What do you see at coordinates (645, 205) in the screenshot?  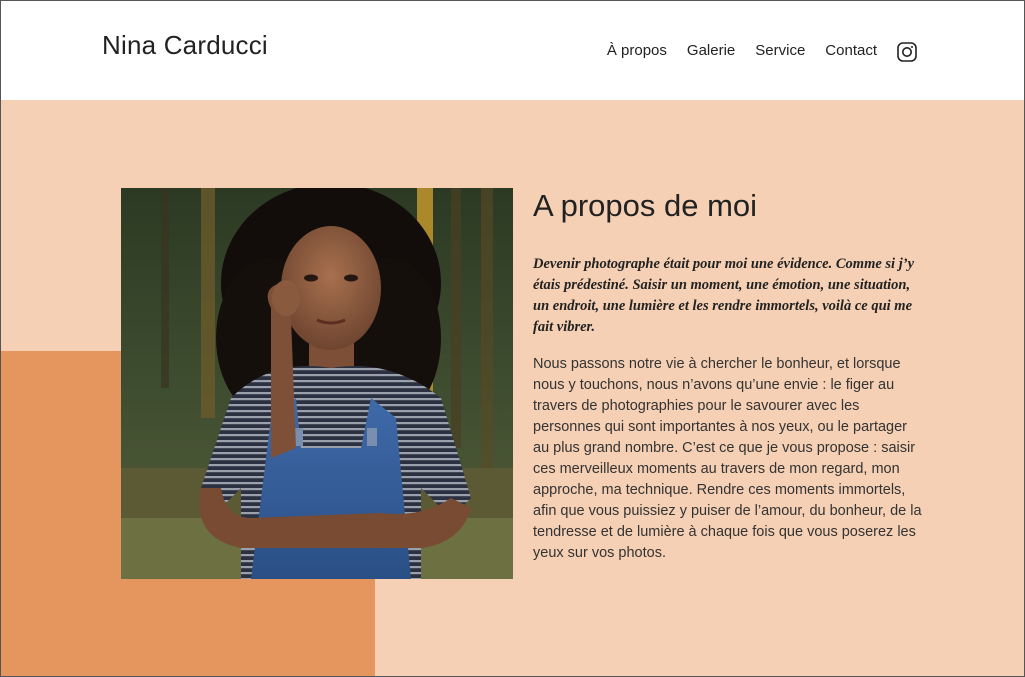 I see `about-title: A propos de moi` at bounding box center [645, 205].